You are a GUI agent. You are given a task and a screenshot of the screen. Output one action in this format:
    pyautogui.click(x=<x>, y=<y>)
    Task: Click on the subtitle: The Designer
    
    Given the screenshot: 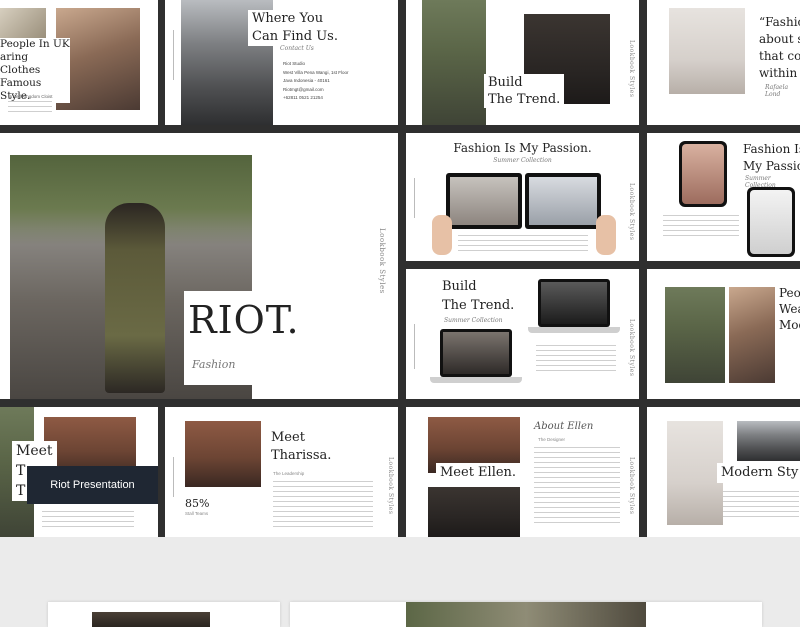 What is the action you would take?
    pyautogui.click(x=551, y=439)
    